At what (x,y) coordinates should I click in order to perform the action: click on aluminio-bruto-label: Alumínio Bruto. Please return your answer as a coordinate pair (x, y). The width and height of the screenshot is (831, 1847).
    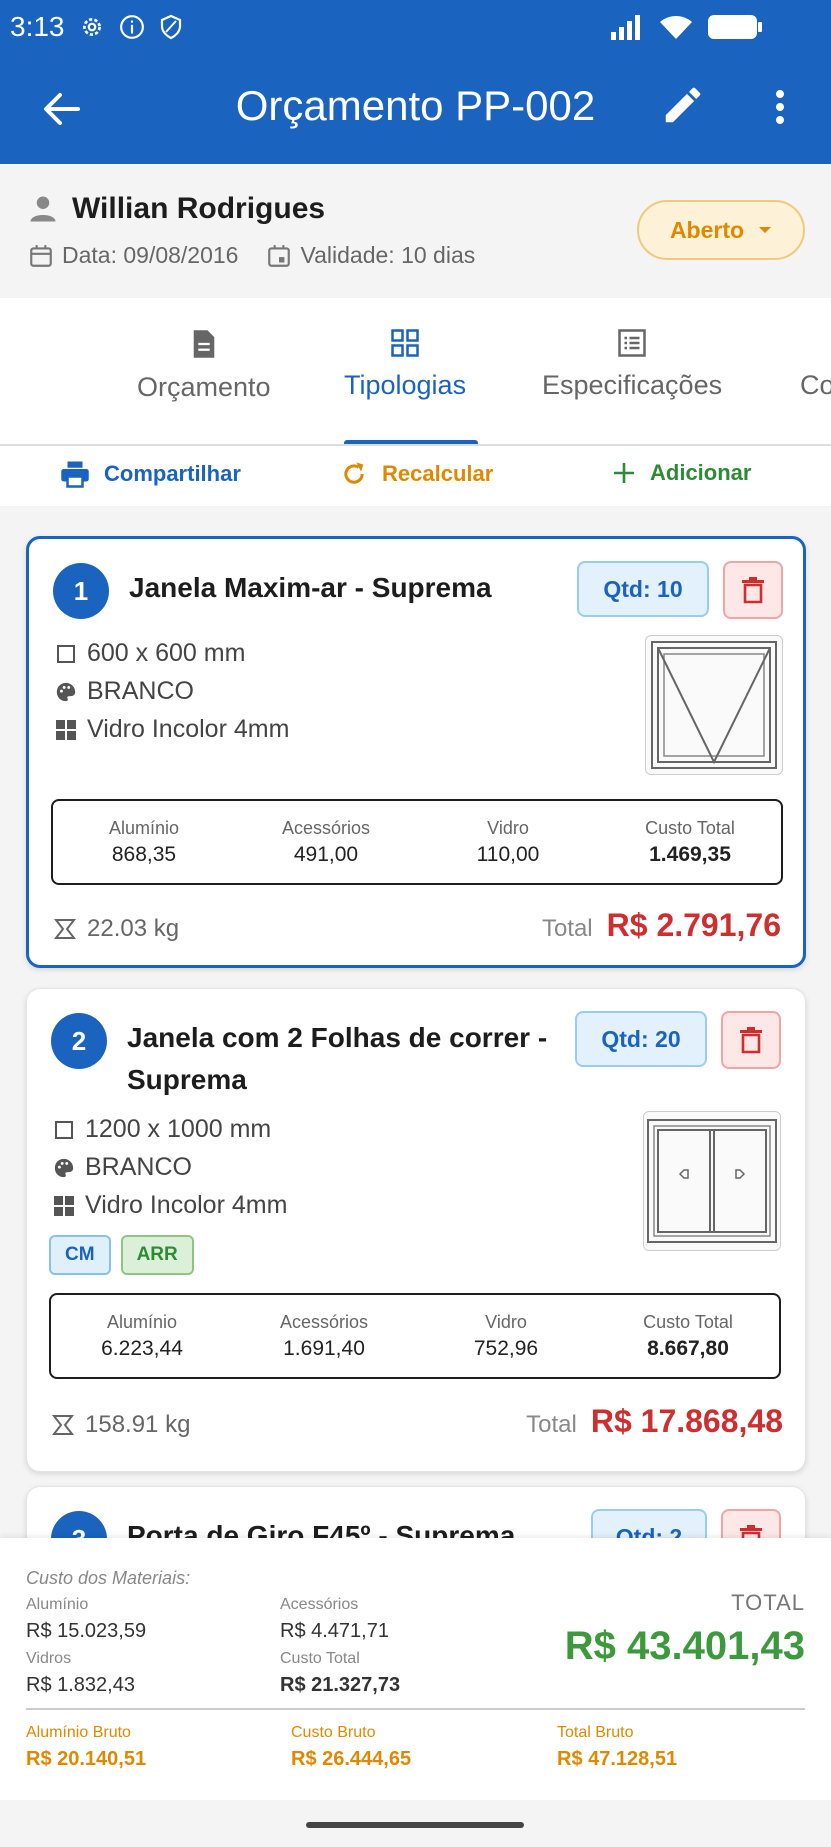
    Looking at the image, I should click on (78, 1732).